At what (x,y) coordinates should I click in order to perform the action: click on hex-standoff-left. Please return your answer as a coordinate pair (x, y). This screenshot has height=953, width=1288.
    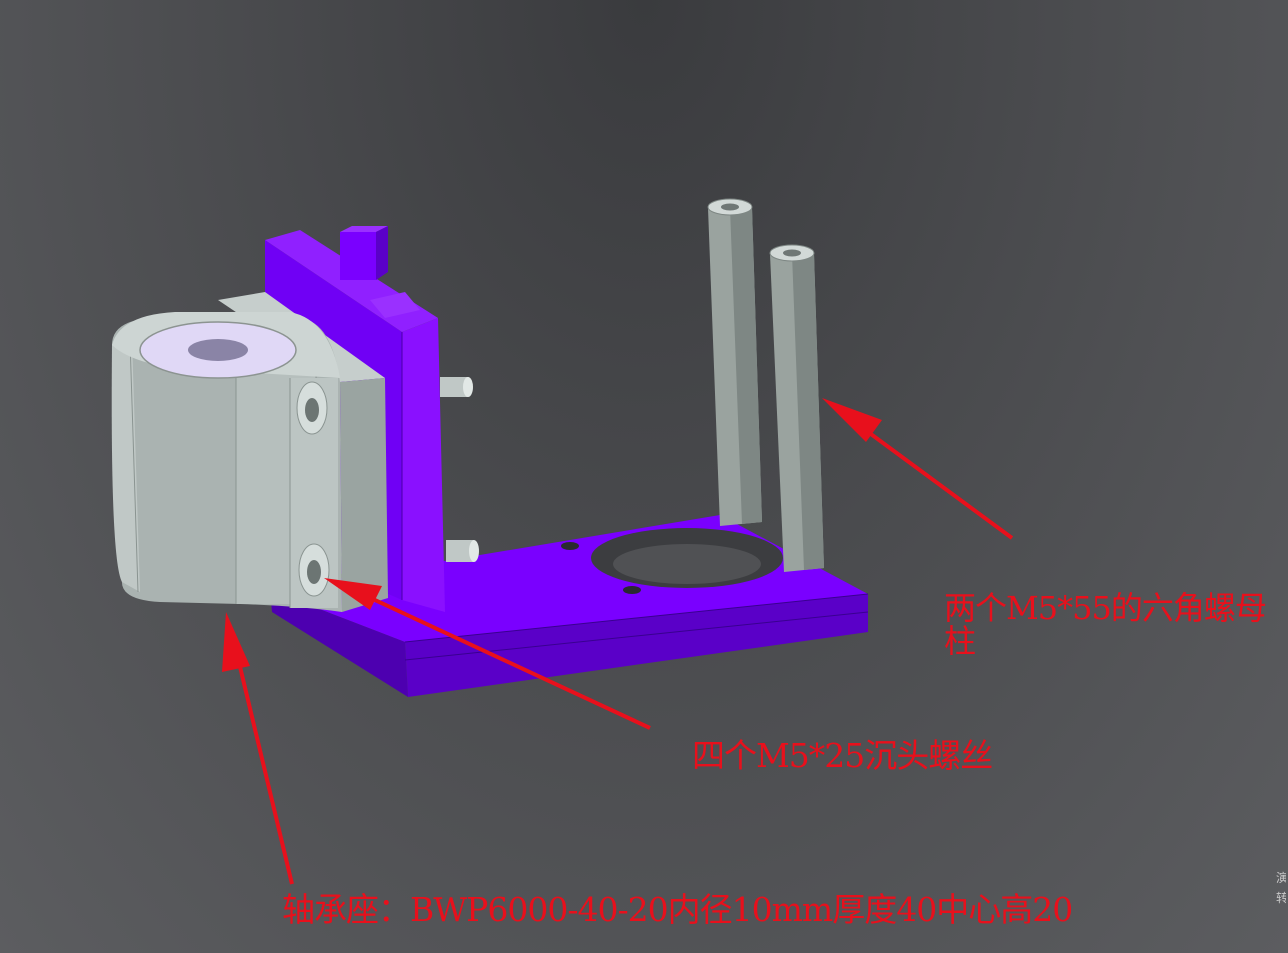
    Looking at the image, I should click on (734, 362).